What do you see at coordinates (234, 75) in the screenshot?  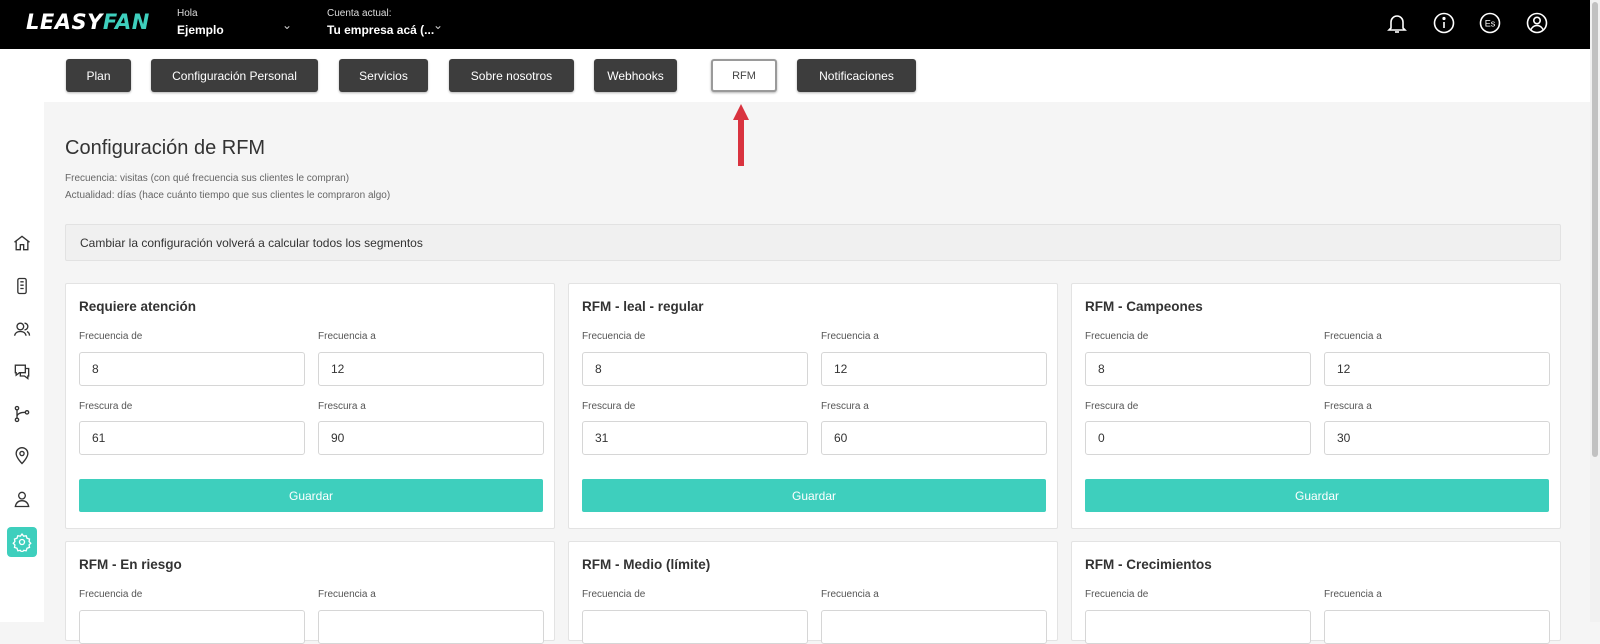 I see `tab-configuracion-personal: Configuración Personal` at bounding box center [234, 75].